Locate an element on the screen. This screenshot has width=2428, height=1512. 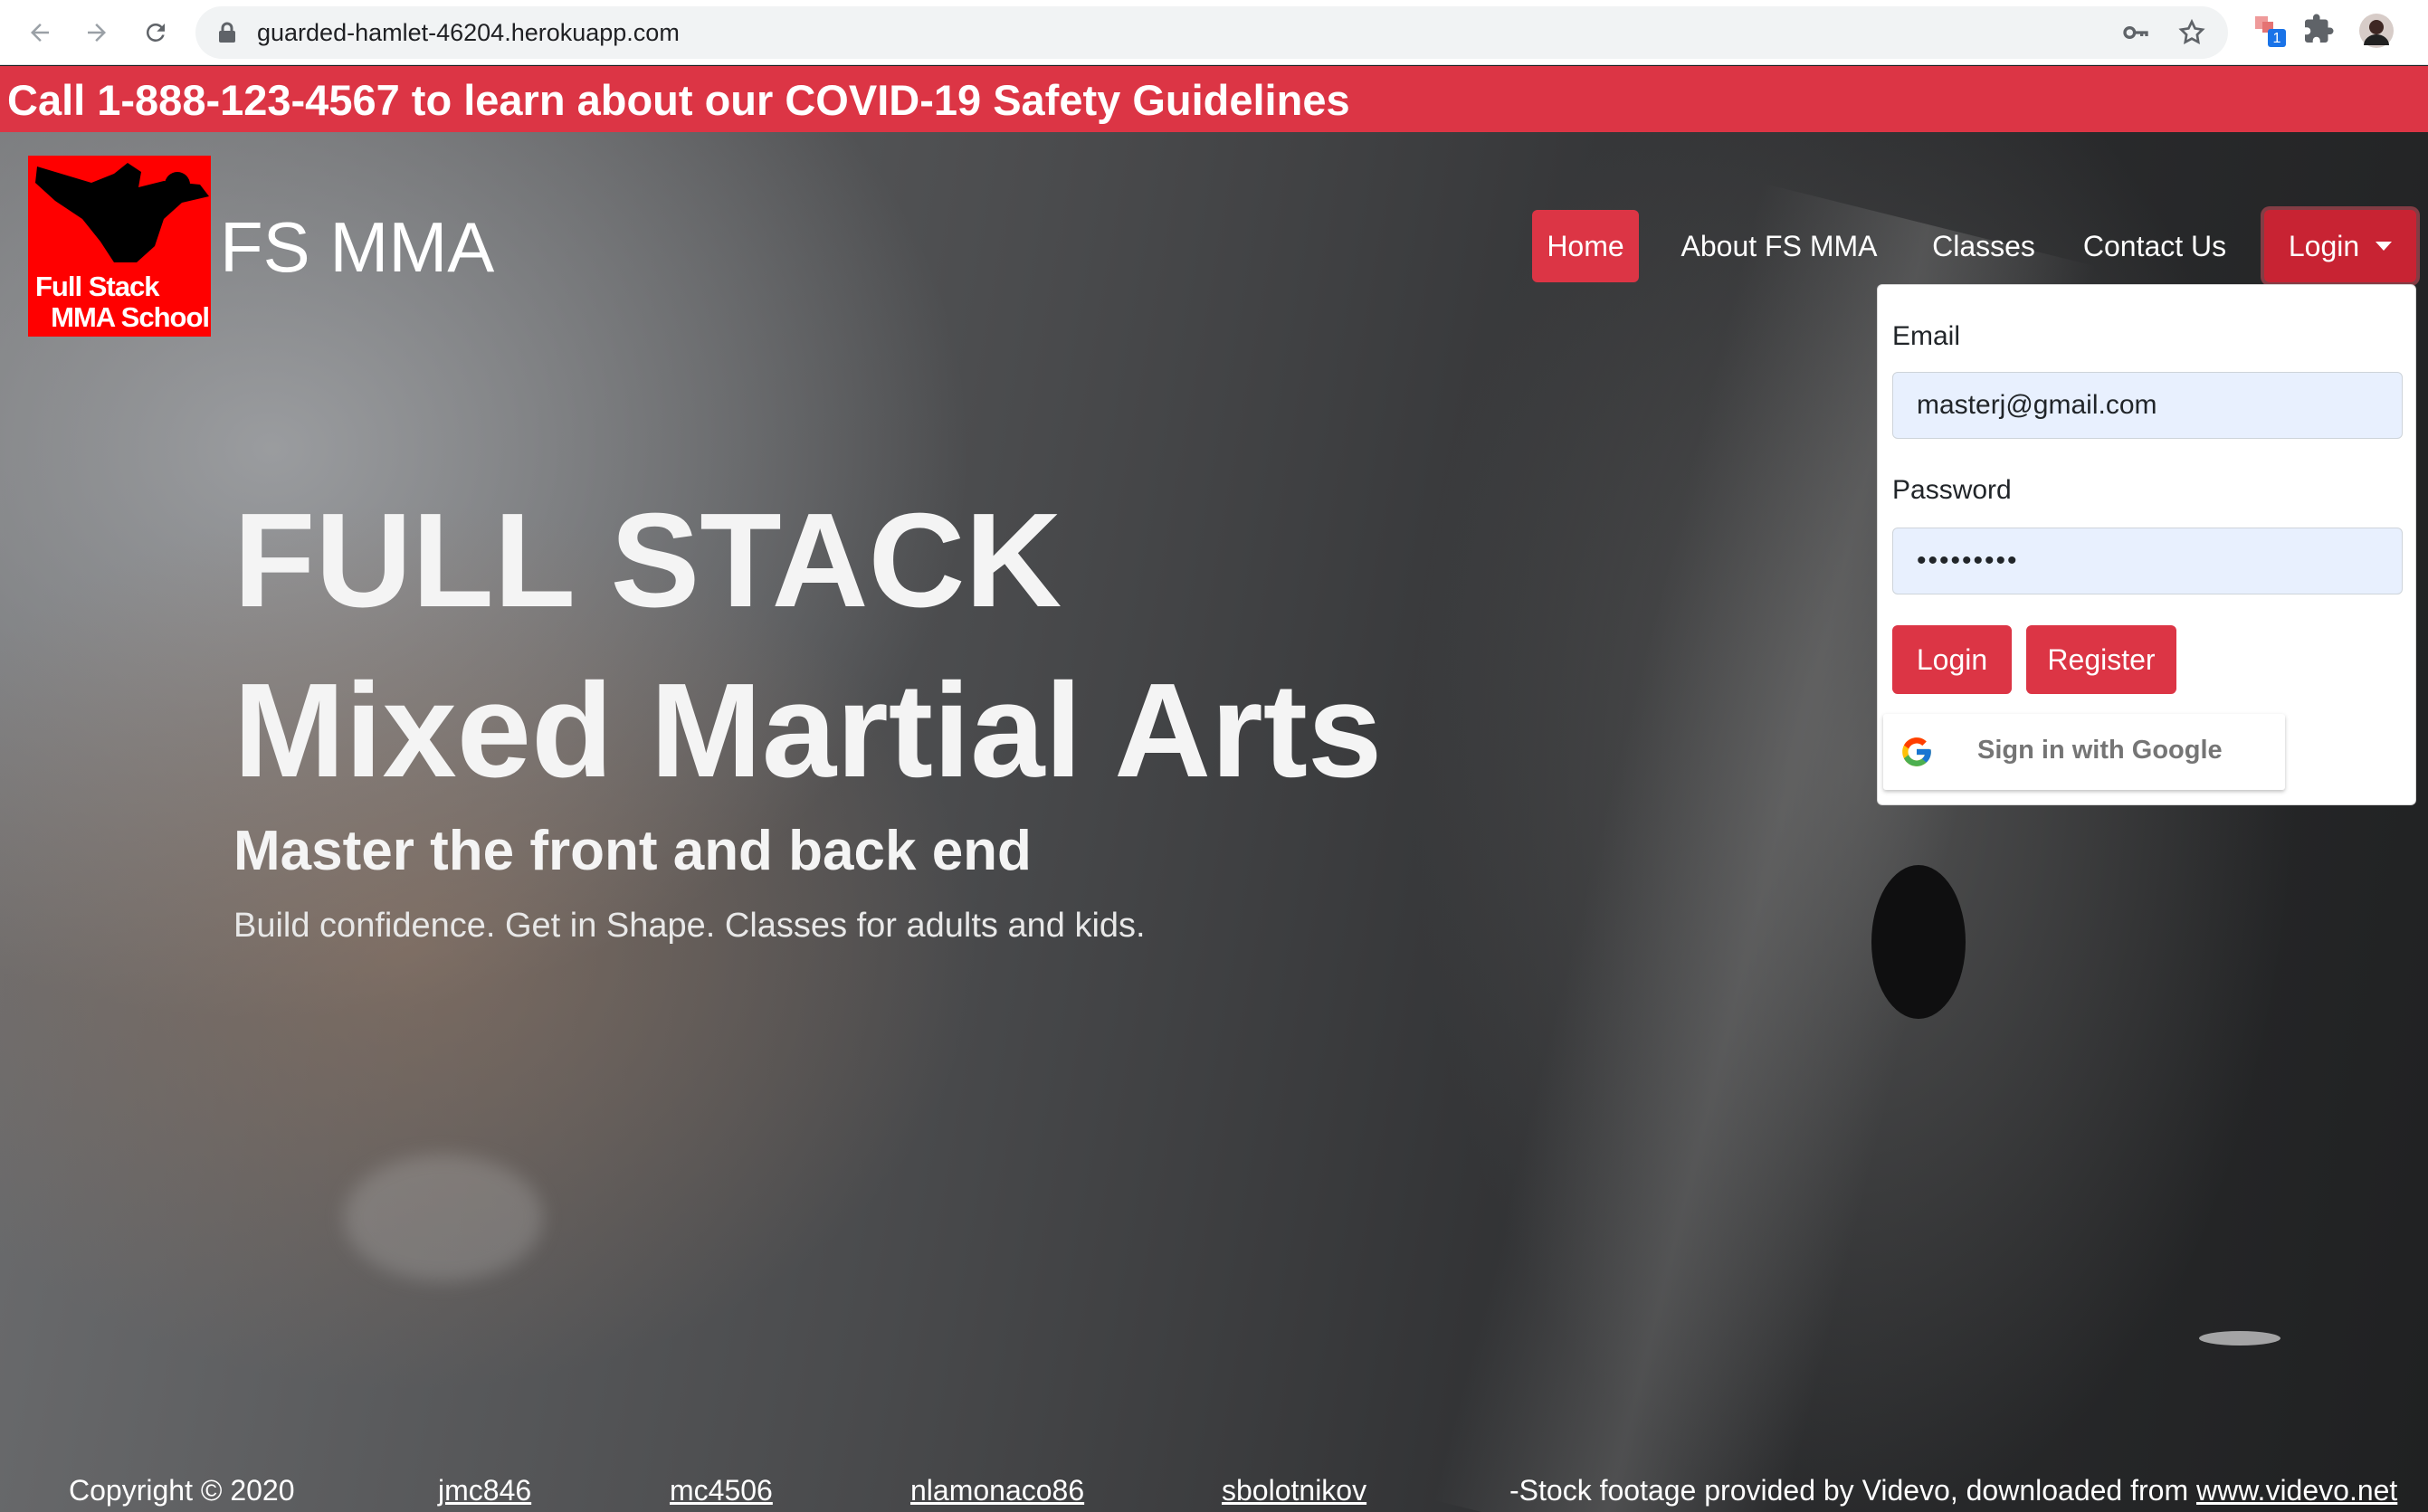
email-field: masterj@gmail.com is located at coordinates (2148, 406).